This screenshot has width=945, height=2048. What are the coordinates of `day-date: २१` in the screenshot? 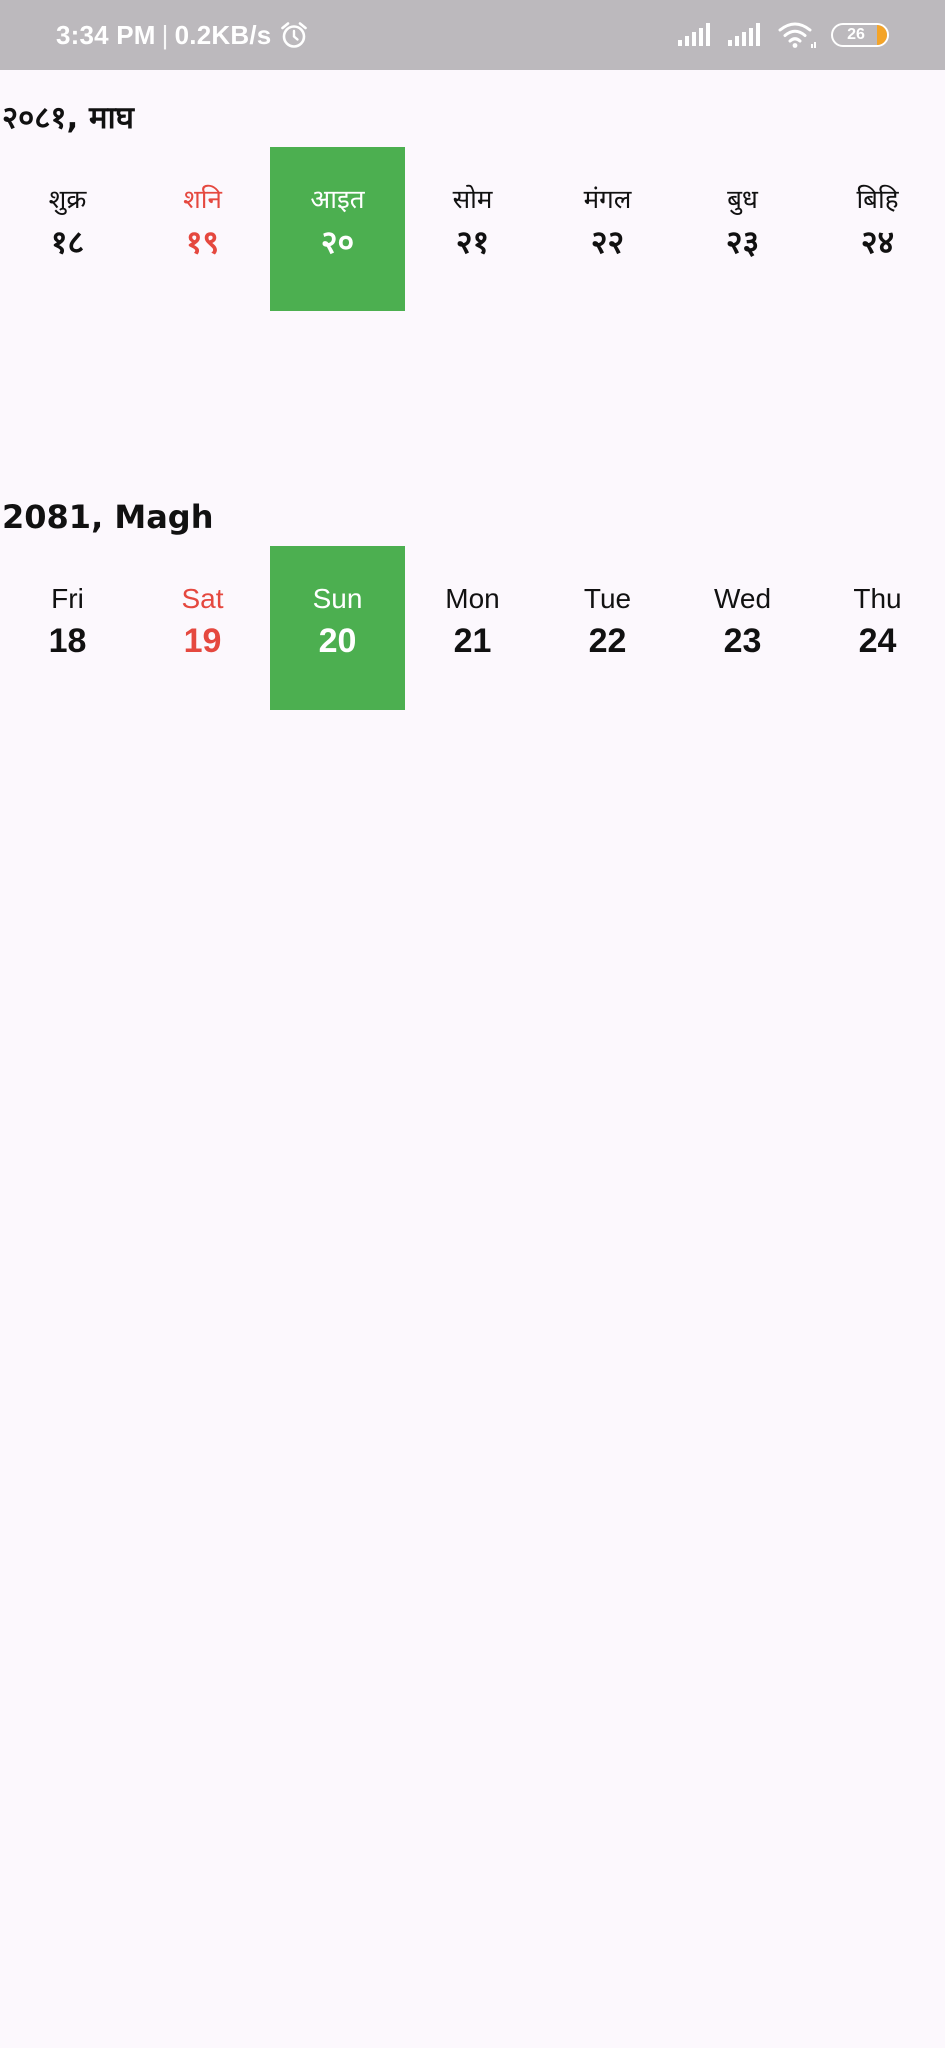 It's located at (472, 242).